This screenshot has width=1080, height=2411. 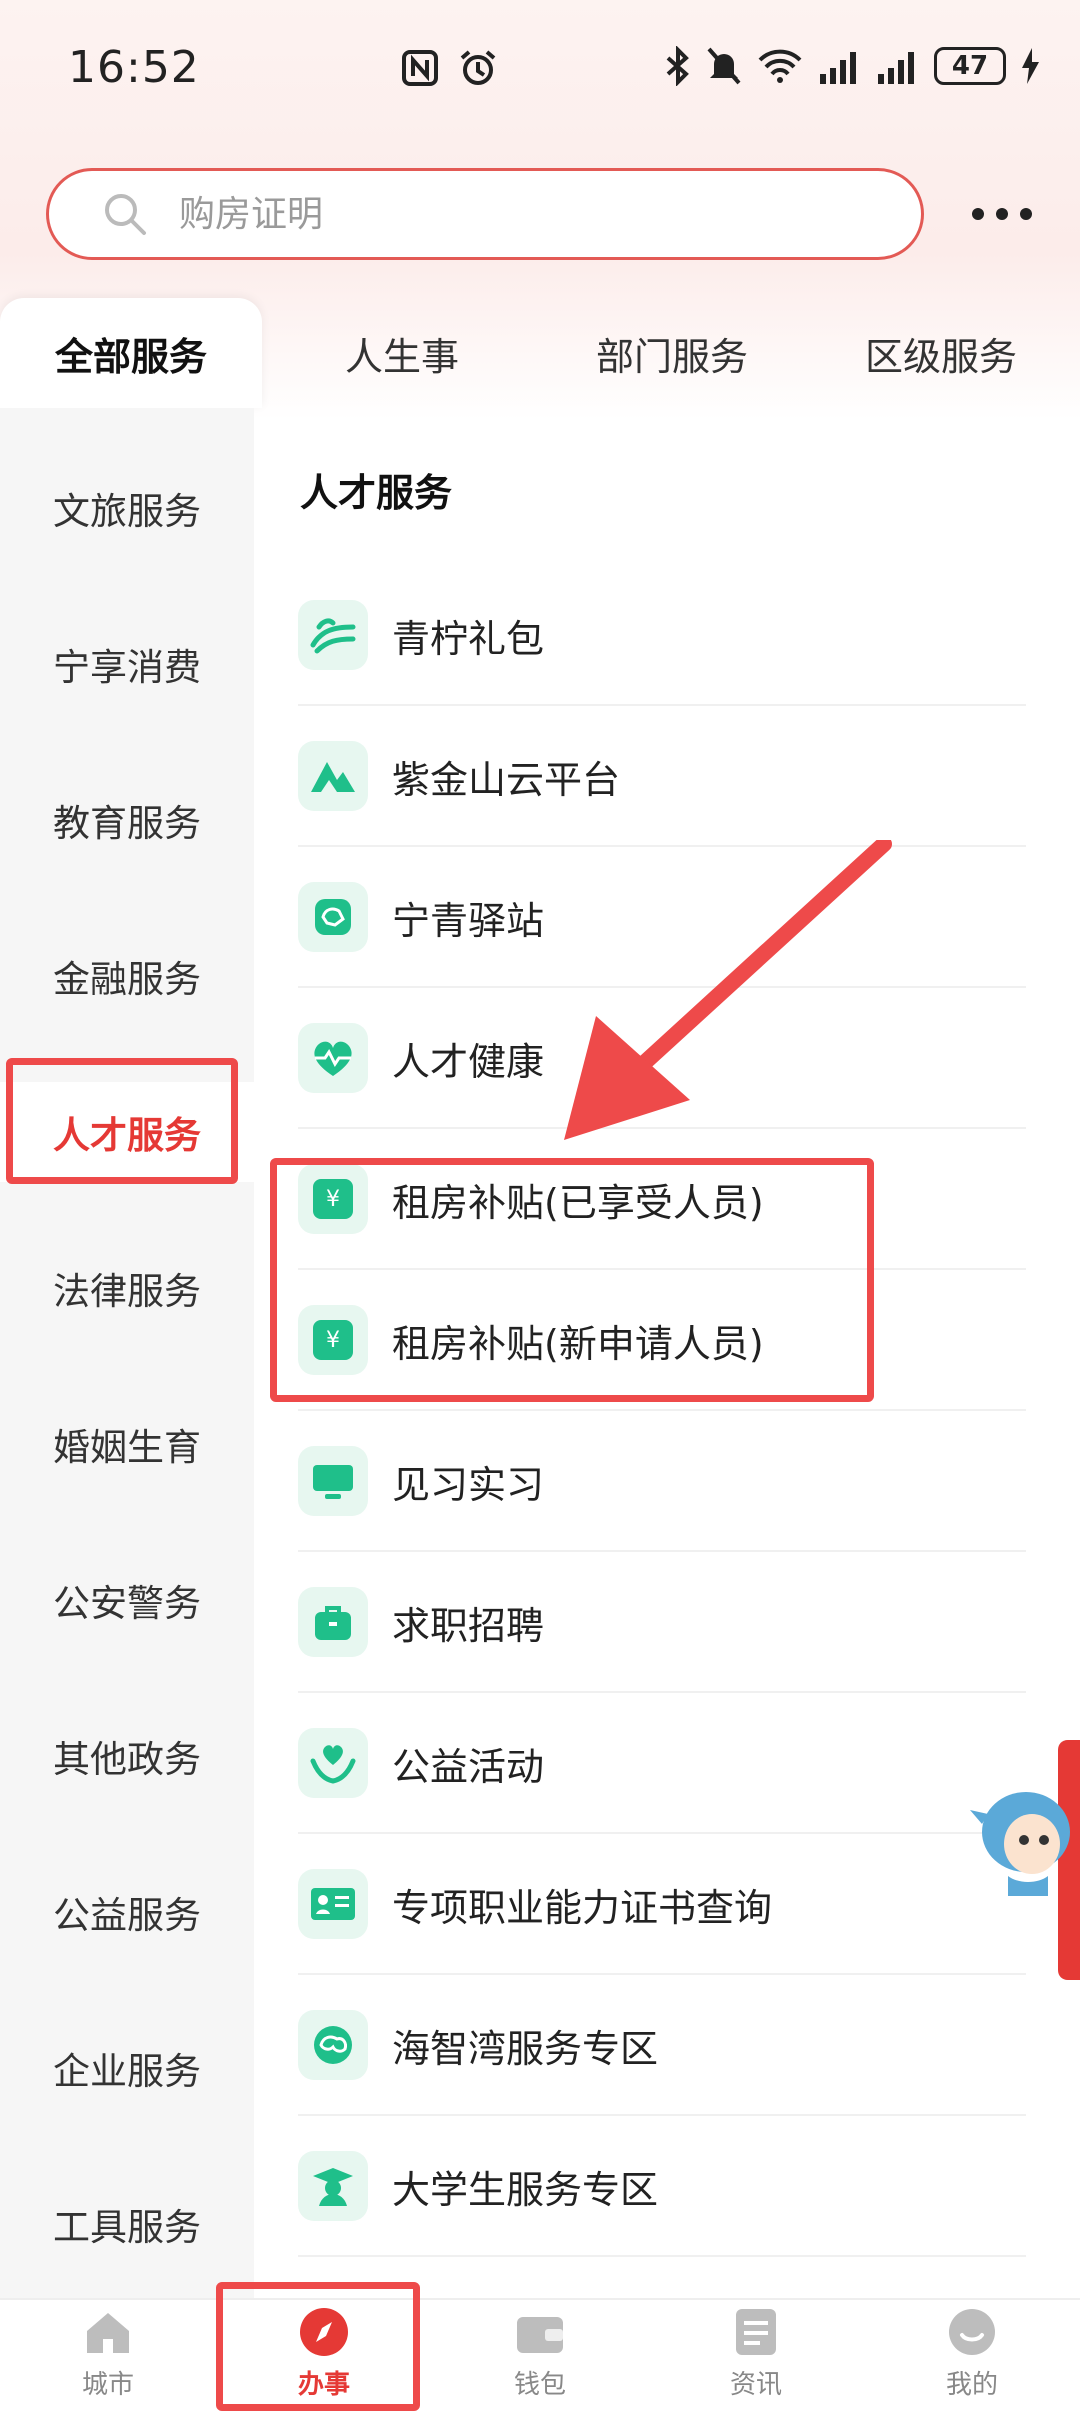 What do you see at coordinates (468, 1484) in the screenshot?
I see `service-label: 见习实习` at bounding box center [468, 1484].